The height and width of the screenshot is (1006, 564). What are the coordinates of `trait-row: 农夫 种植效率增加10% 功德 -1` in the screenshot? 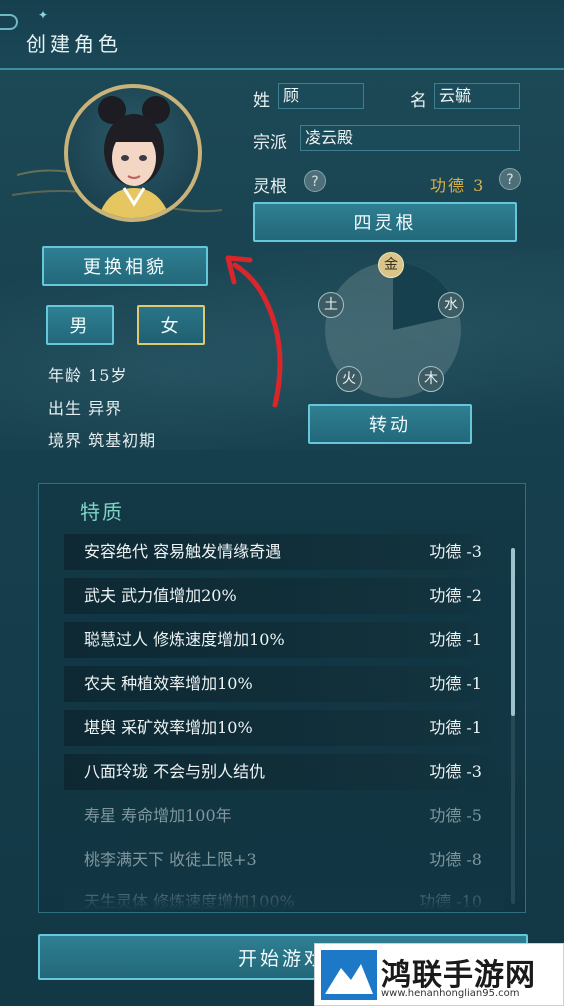 It's located at (282, 684).